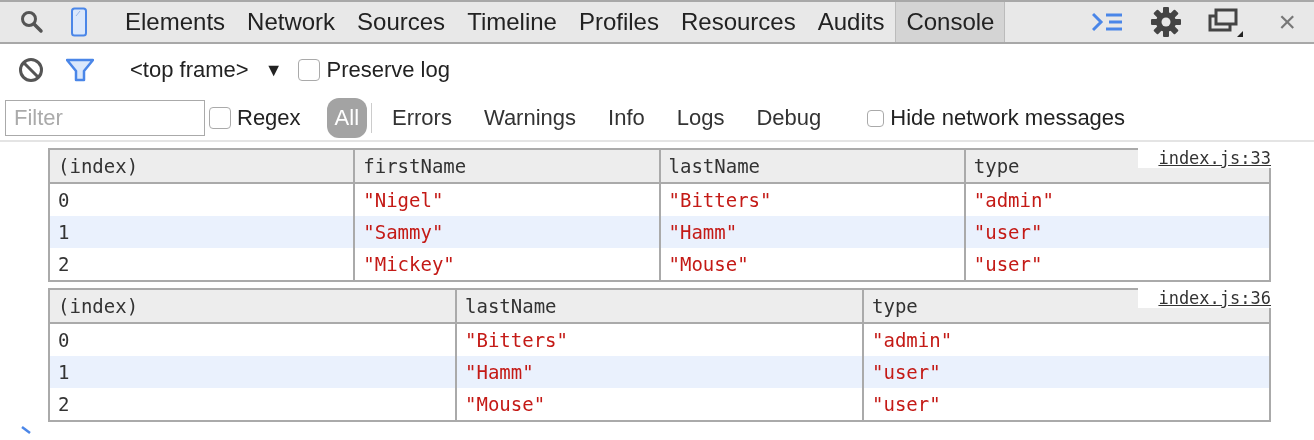 The width and height of the screenshot is (1314, 440). I want to click on settings-icon, so click(1166, 22).